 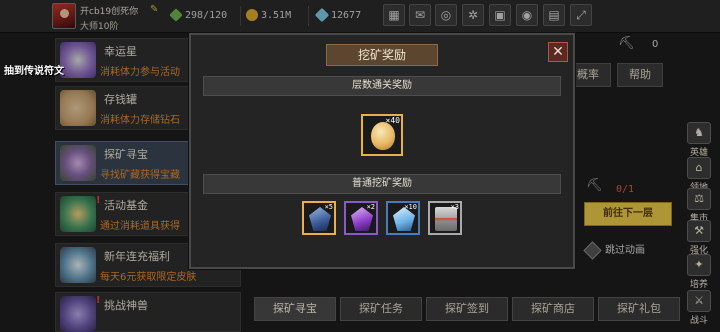 What do you see at coordinates (382, 184) in the screenshot?
I see `normal-mining-reward-header: 普通挖矿奖励` at bounding box center [382, 184].